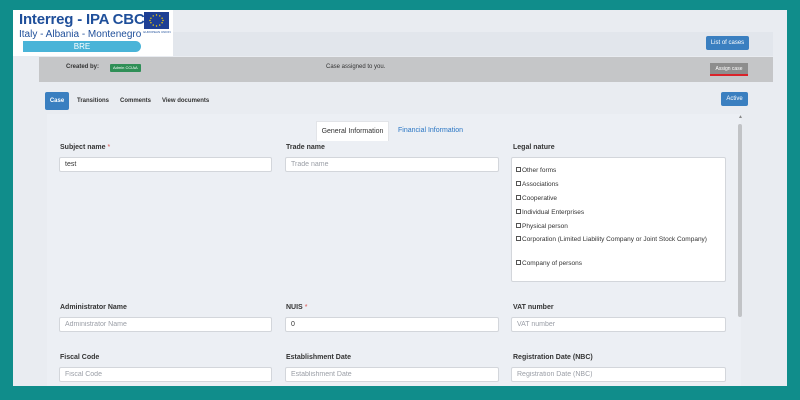 The width and height of the screenshot is (800, 400). I want to click on assigned-message: Case assigned to you., so click(356, 67).